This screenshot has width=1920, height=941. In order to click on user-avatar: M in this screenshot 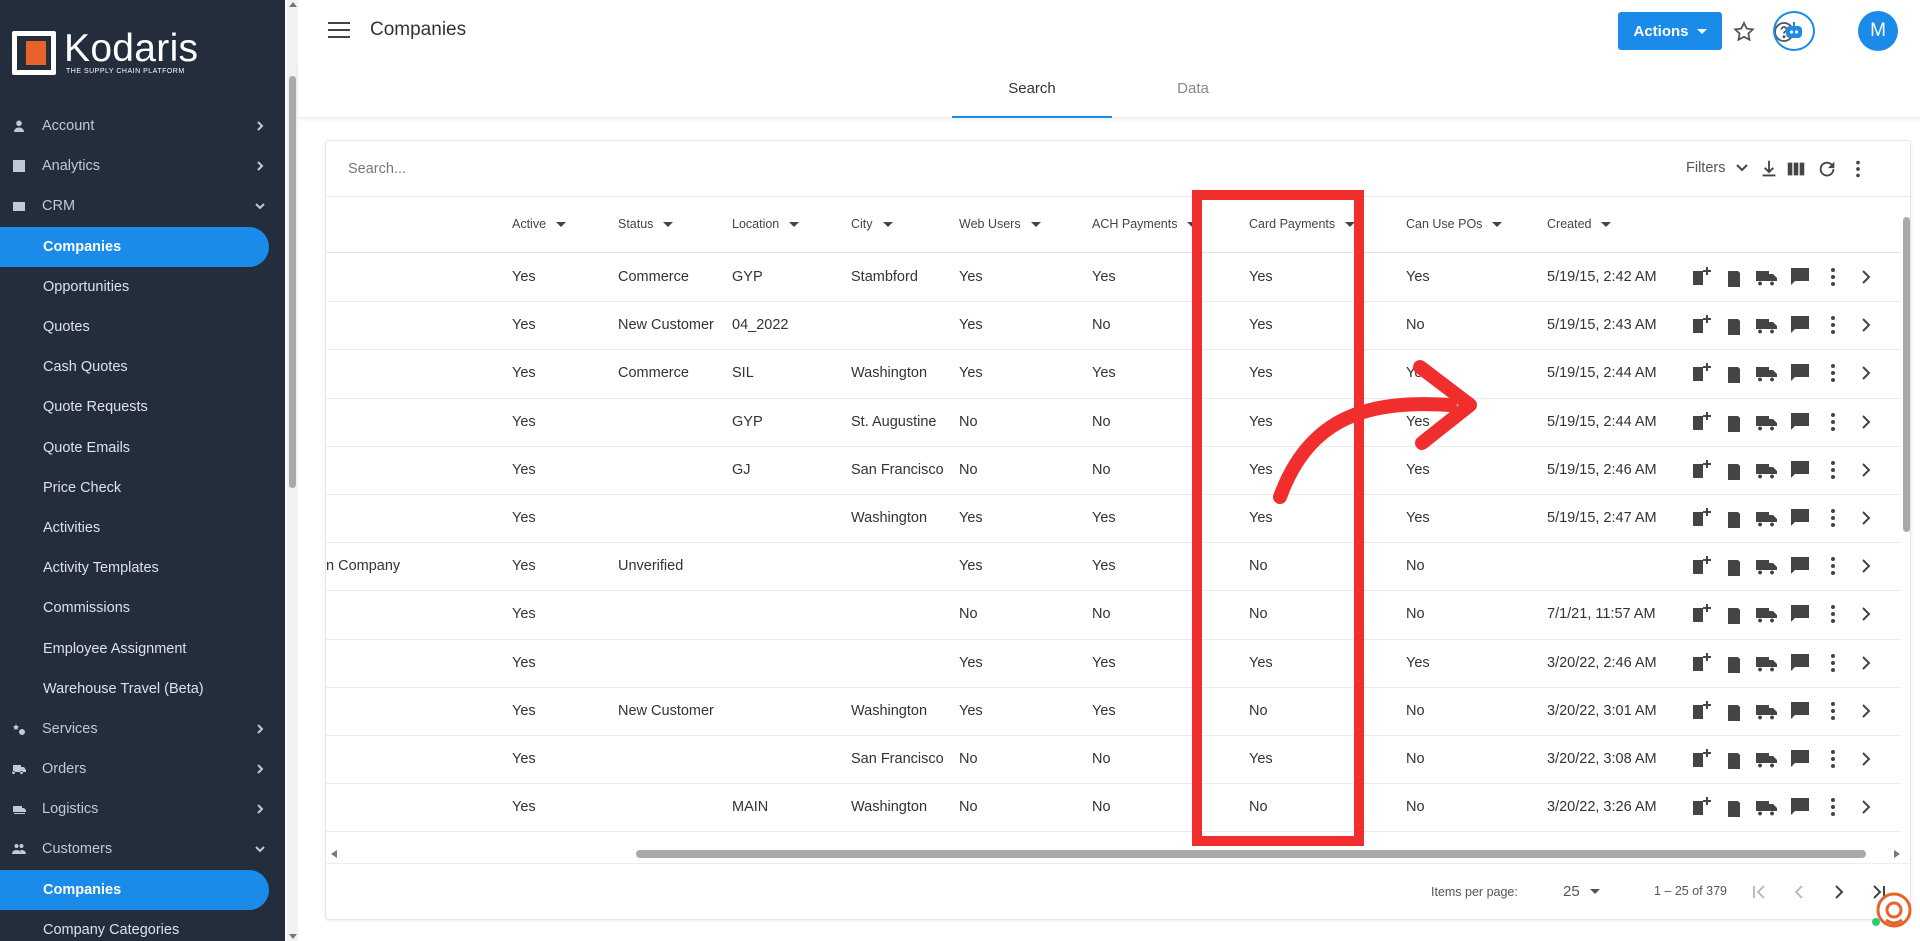, I will do `click(1878, 31)`.